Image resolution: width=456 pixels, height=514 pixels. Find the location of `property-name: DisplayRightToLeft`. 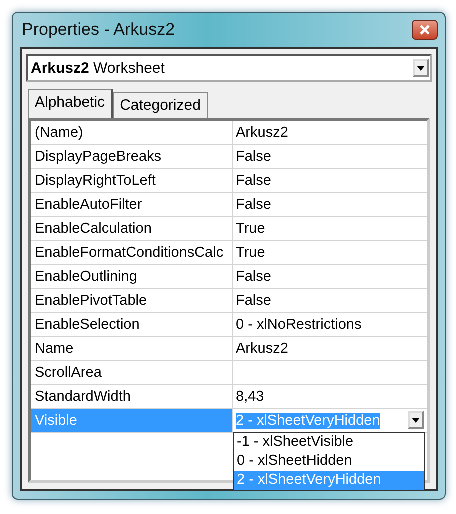

property-name: DisplayRightToLeft is located at coordinates (132, 180).